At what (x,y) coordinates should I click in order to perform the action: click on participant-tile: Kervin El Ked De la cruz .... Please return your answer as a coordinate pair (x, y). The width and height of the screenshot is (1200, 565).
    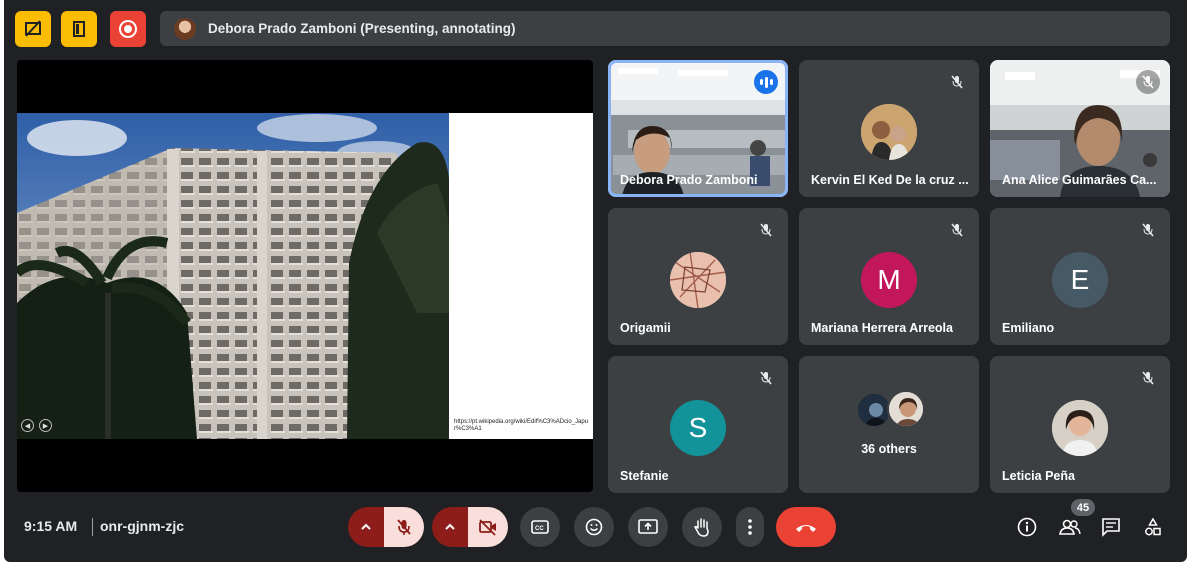
    Looking at the image, I should click on (889, 128).